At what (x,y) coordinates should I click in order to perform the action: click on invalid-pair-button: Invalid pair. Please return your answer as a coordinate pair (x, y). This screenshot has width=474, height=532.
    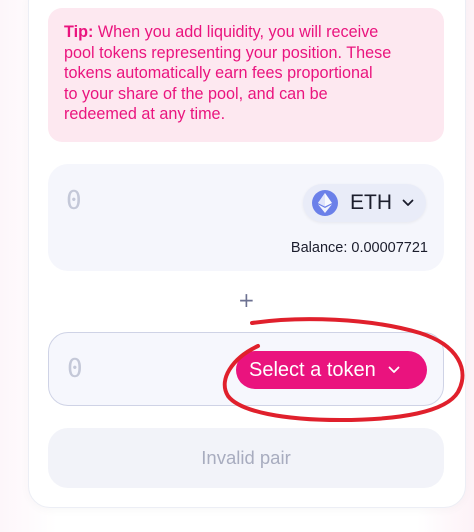
    Looking at the image, I should click on (246, 458).